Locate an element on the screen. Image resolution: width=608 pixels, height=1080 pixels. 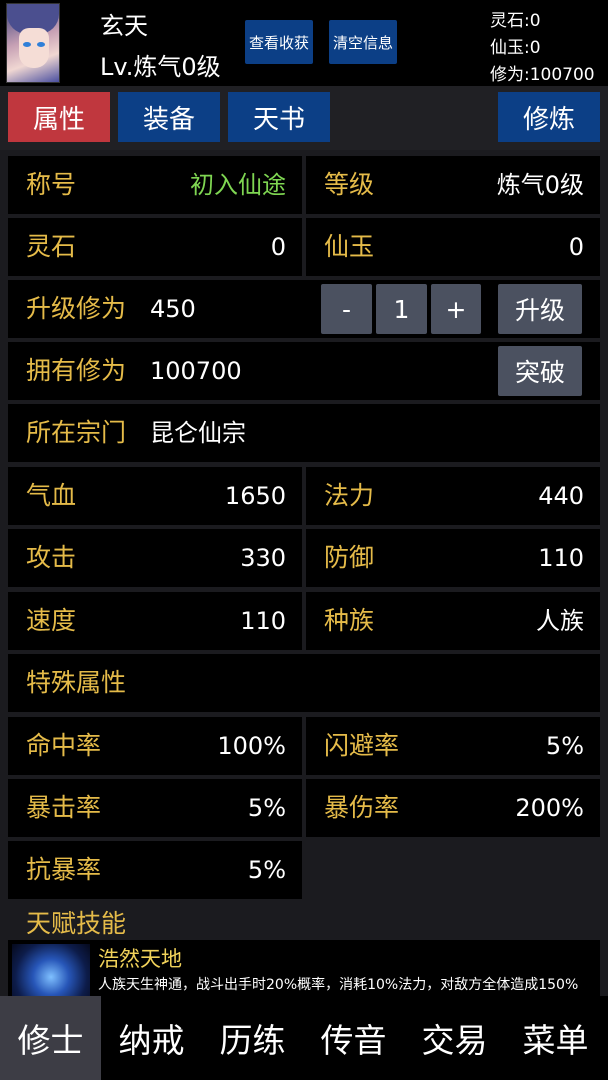
title-cell: 称号 初入仙途 is located at coordinates (155, 185).